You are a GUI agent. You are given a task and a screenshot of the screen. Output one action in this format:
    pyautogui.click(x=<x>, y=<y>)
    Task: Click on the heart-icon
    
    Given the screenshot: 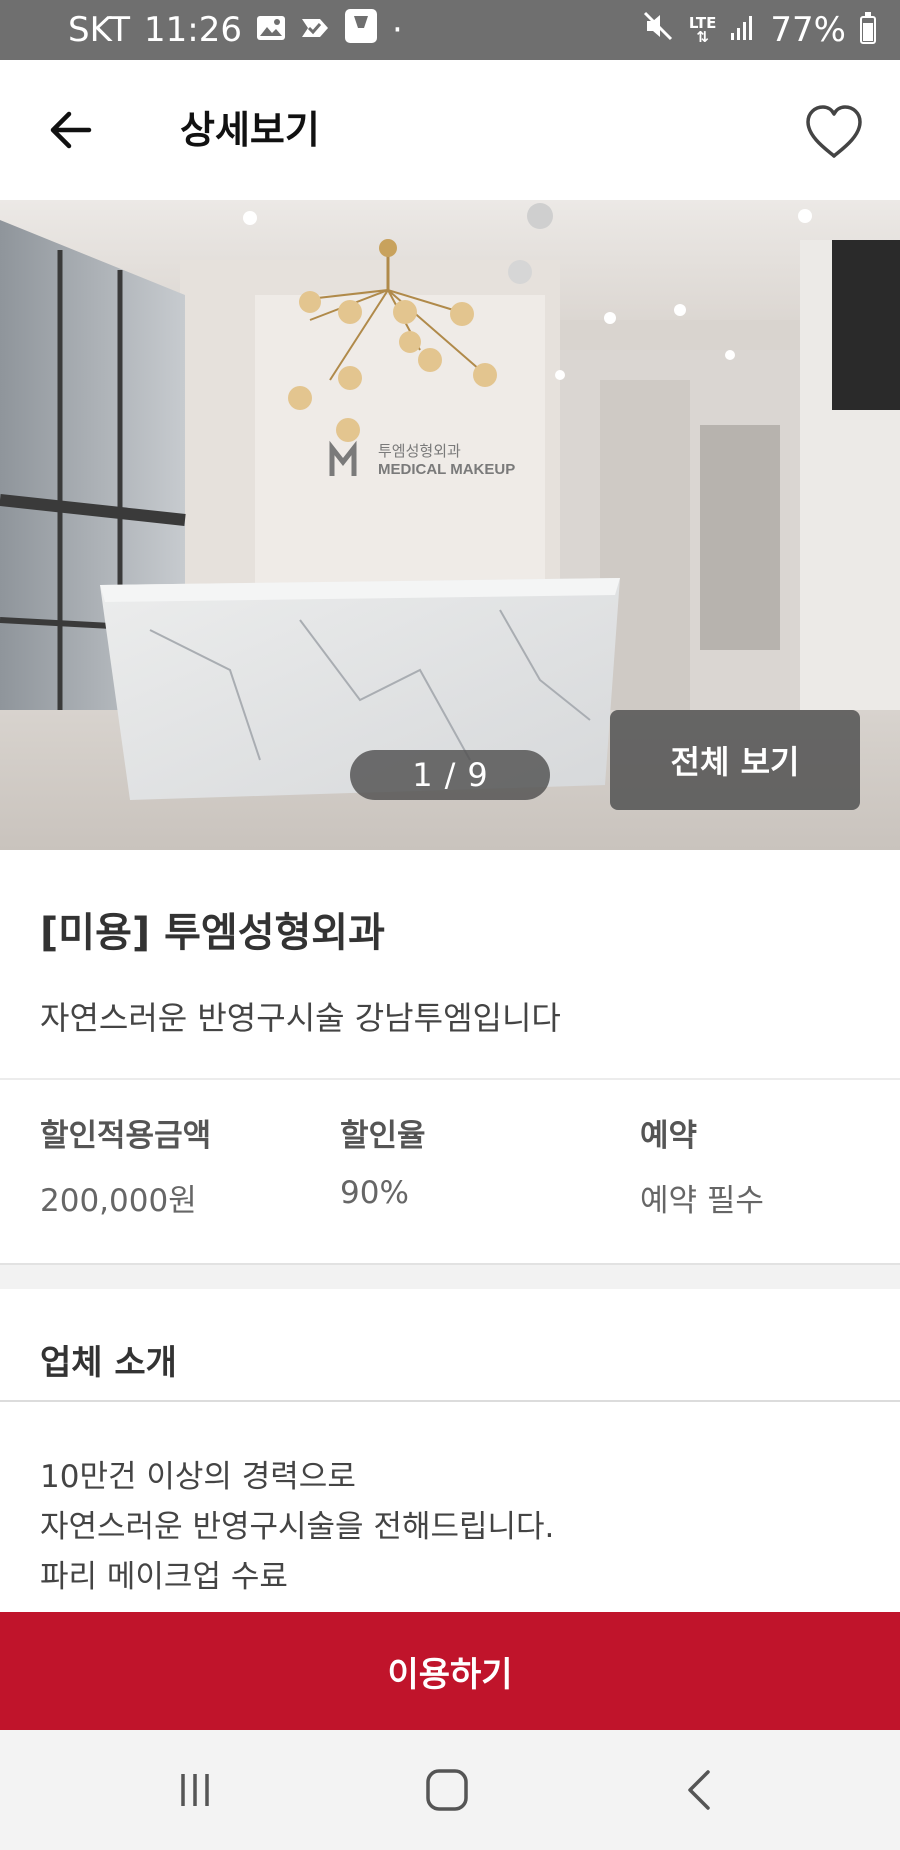 What is the action you would take?
    pyautogui.click(x=834, y=131)
    